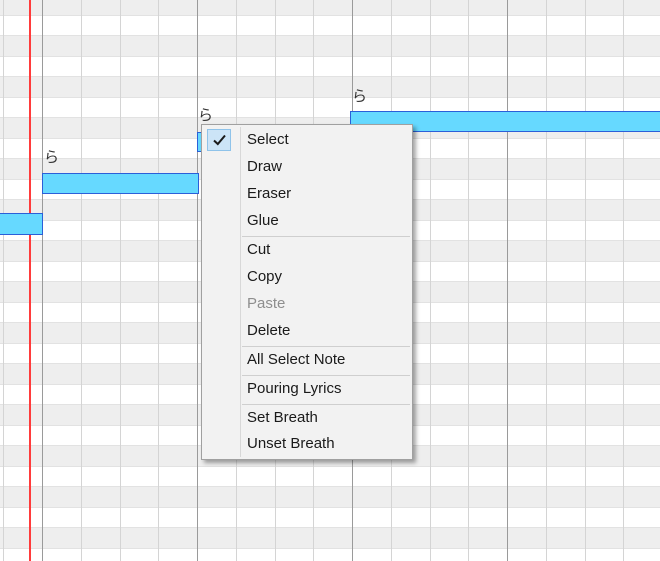 The image size is (660, 561). I want to click on menu-item-cut: Cut, so click(307, 250).